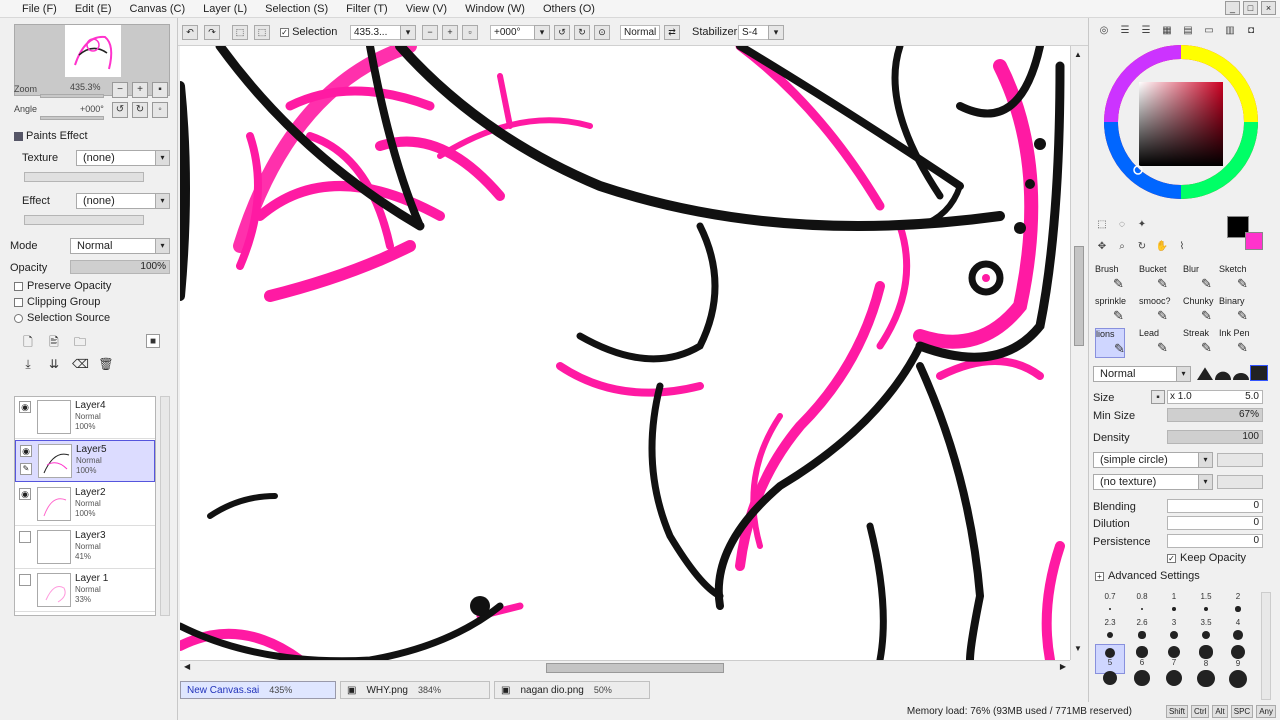  Describe the element at coordinates (54, 364) in the screenshot. I see `merge-down-icon: ⇊` at that location.